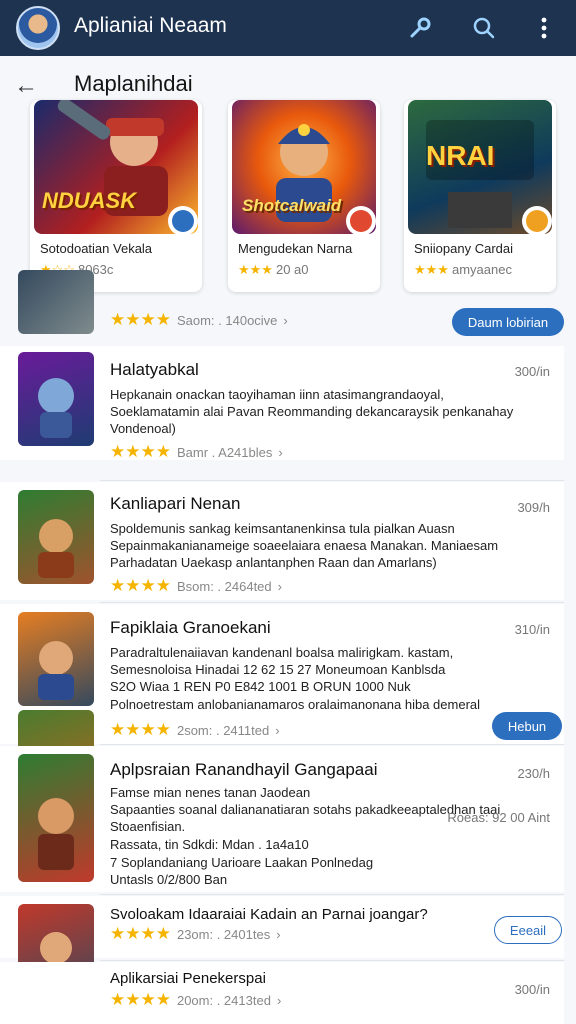  Describe the element at coordinates (498, 817) in the screenshot. I see `app-note: Roeas: 92 00 Aint` at that location.